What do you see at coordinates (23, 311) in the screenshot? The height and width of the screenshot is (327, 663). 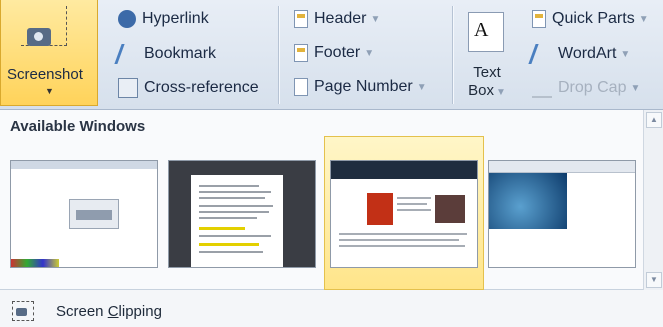 I see `screen-clipping-icon` at bounding box center [23, 311].